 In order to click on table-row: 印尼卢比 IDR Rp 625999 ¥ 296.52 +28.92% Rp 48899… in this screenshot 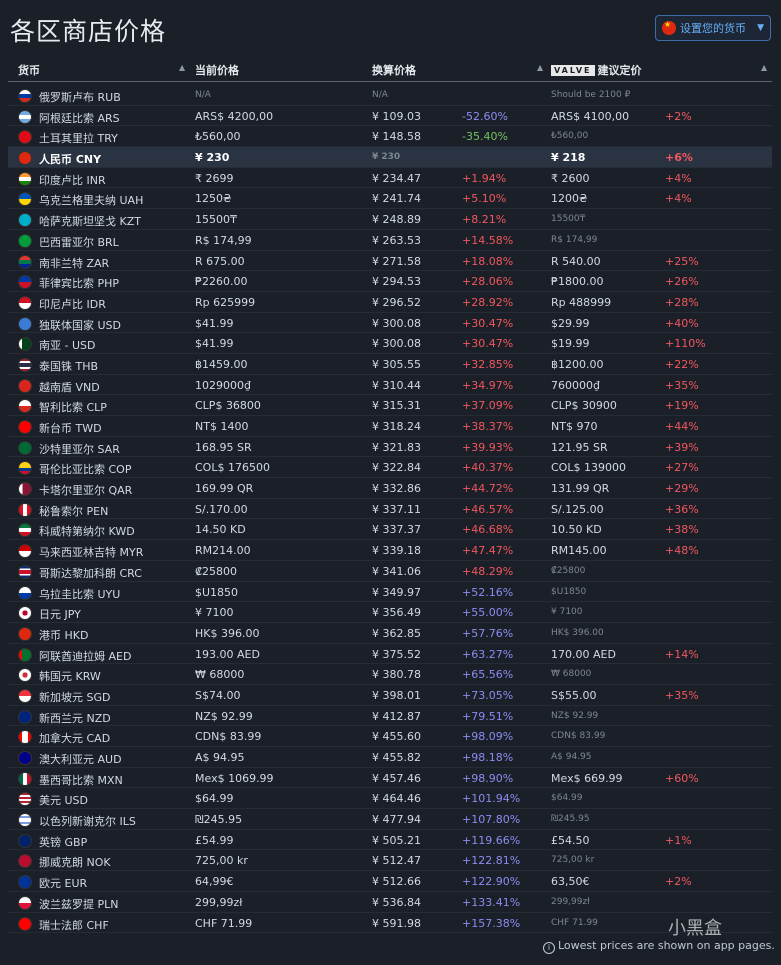, I will do `click(390, 302)`.